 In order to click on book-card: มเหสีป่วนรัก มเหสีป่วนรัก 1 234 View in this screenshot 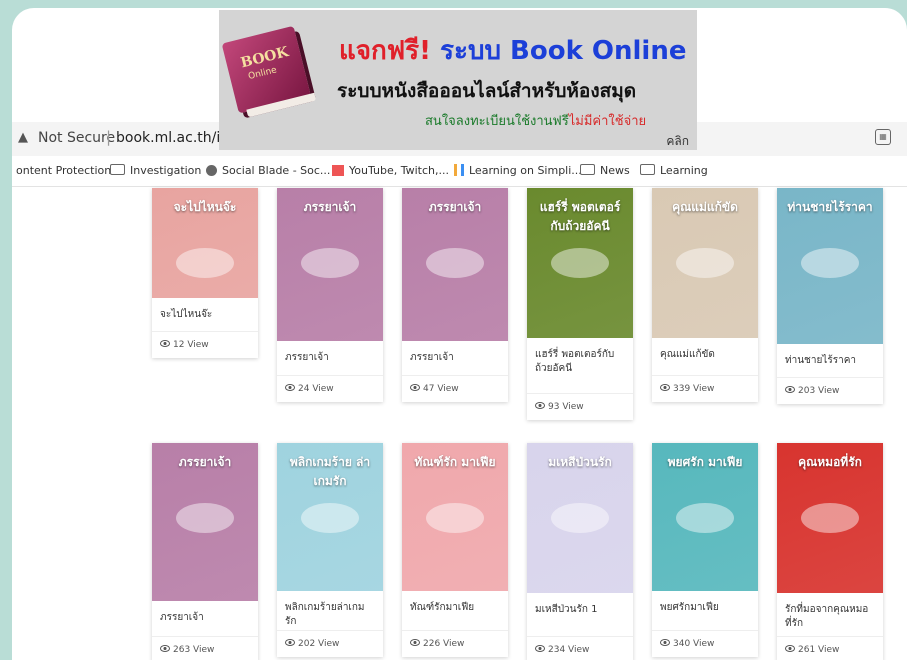, I will do `click(580, 551)`.